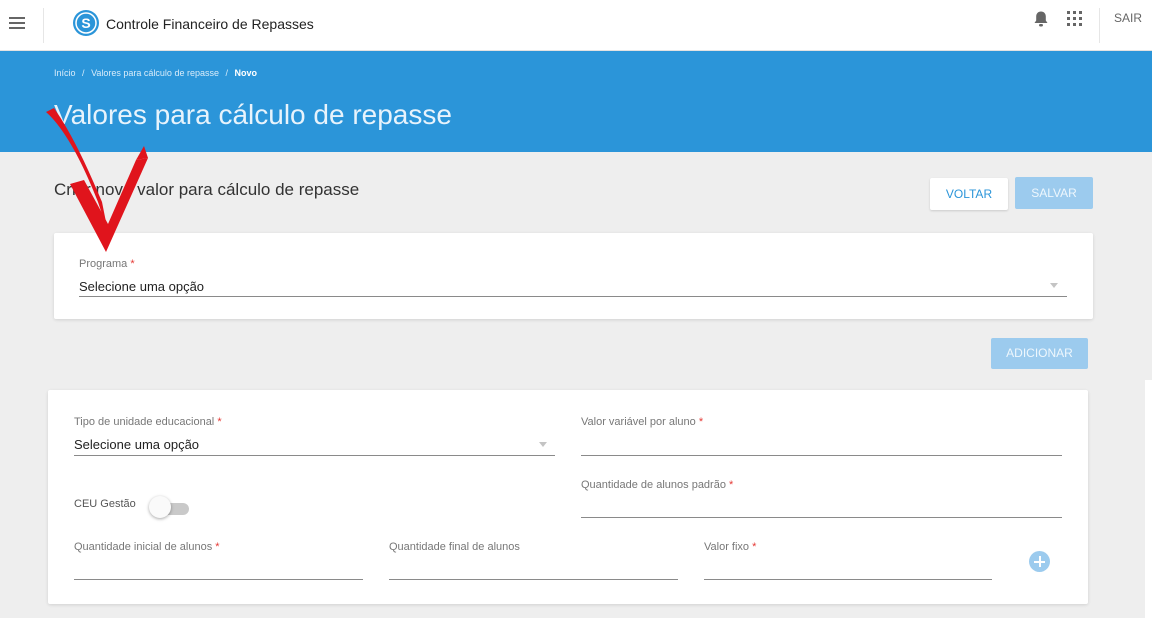 The image size is (1152, 618). Describe the element at coordinates (147, 547) in the screenshot. I see `qtd-inicial-label: Quantidade inicial de alunos *` at that location.